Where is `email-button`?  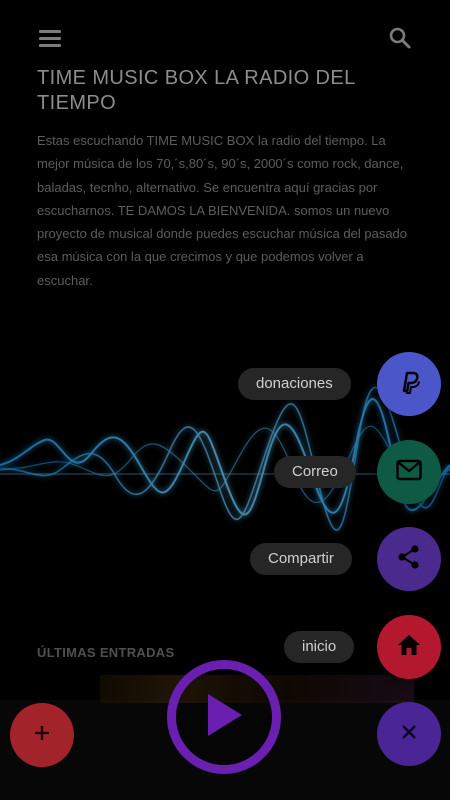
email-button is located at coordinates (409, 472).